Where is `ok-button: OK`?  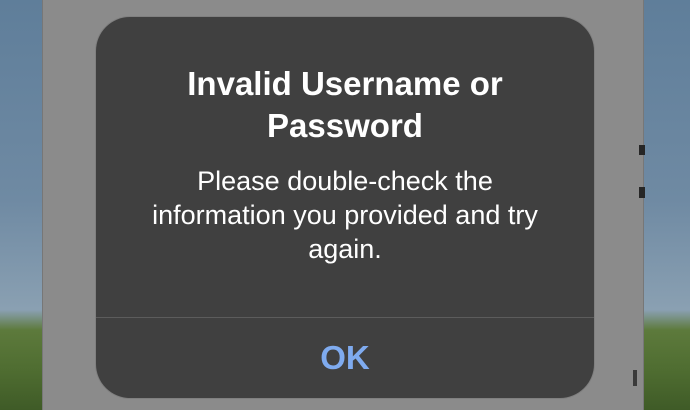
ok-button: OK is located at coordinates (345, 358).